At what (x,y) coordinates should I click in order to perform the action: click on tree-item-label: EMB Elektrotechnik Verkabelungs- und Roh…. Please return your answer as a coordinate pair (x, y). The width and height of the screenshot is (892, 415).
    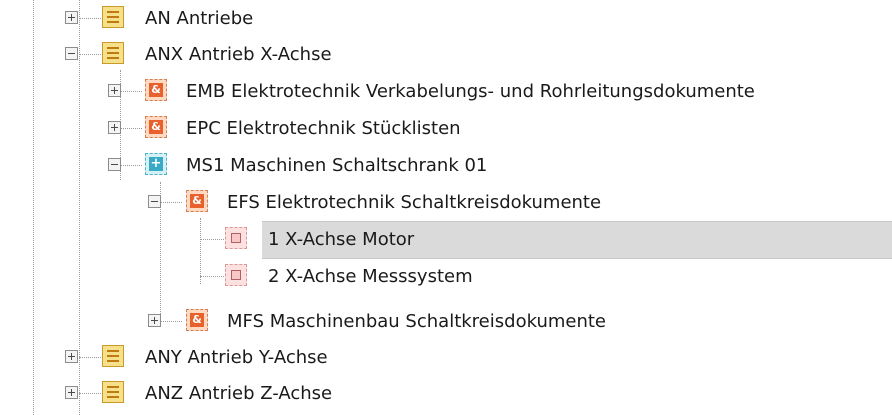
    Looking at the image, I should click on (470, 91).